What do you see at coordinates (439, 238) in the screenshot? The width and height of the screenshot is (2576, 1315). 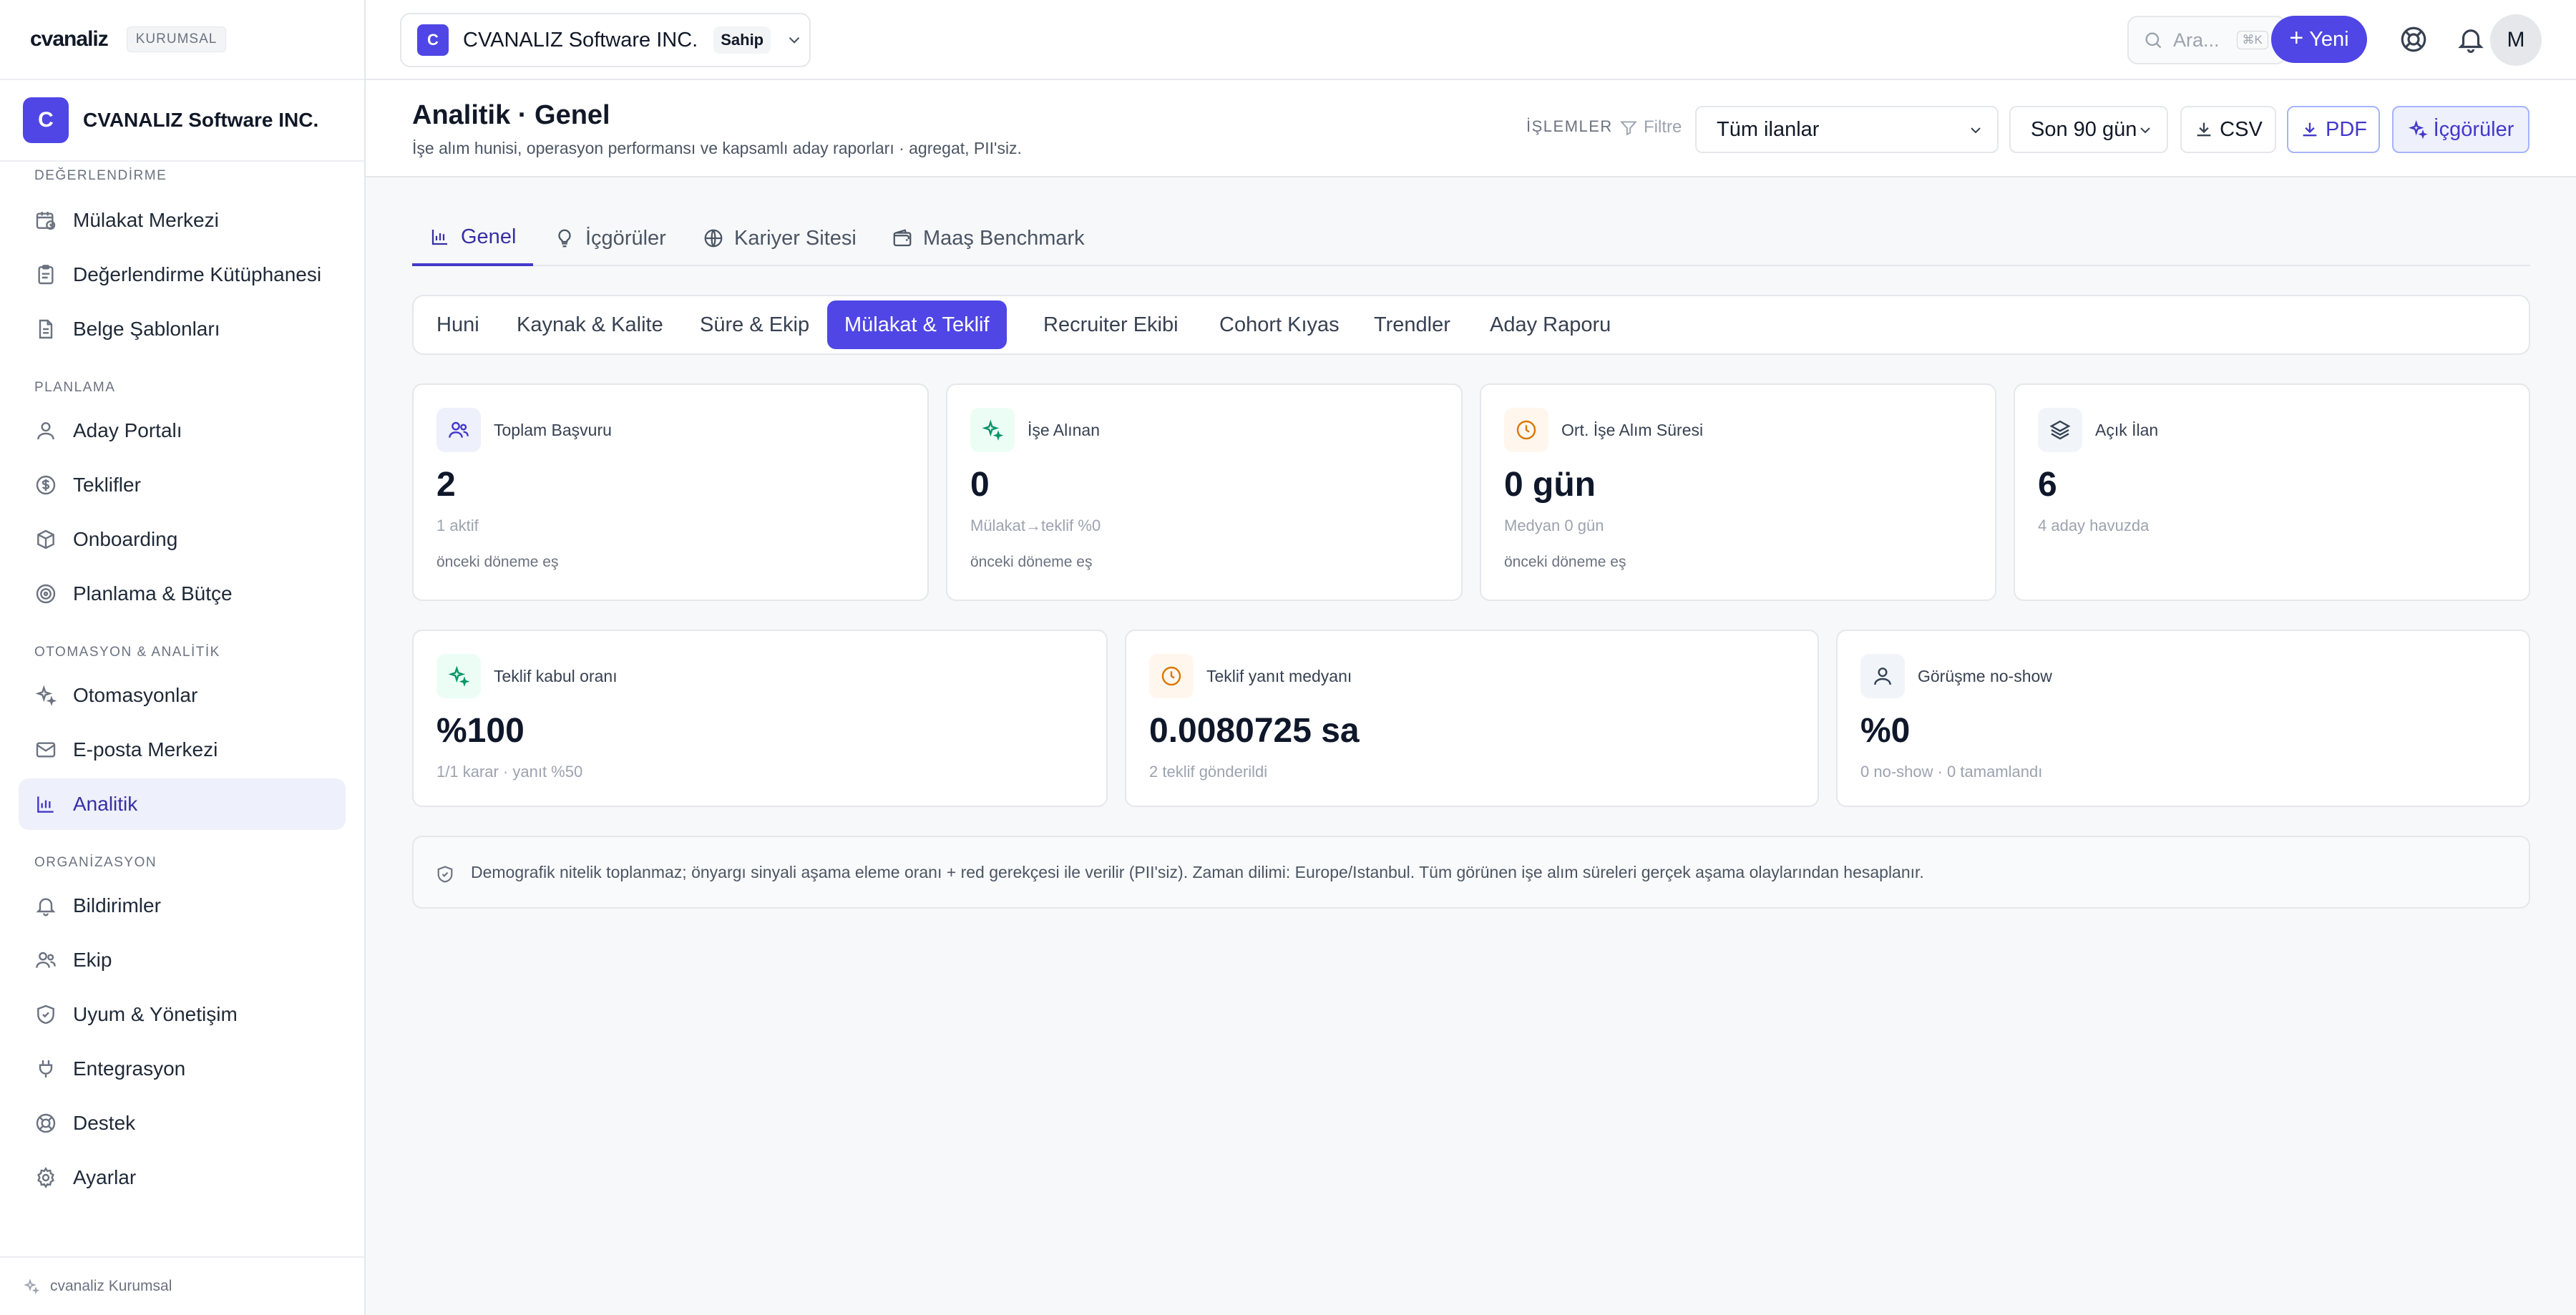 I see `bar-chart-icon` at bounding box center [439, 238].